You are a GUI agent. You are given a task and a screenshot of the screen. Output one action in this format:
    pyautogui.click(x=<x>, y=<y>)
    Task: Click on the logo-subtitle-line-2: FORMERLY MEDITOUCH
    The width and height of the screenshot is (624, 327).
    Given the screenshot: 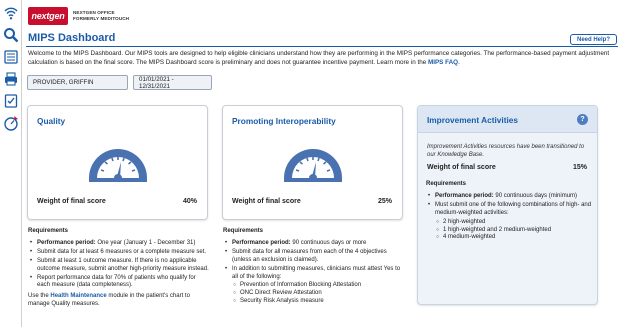 What is the action you would take?
    pyautogui.click(x=101, y=18)
    